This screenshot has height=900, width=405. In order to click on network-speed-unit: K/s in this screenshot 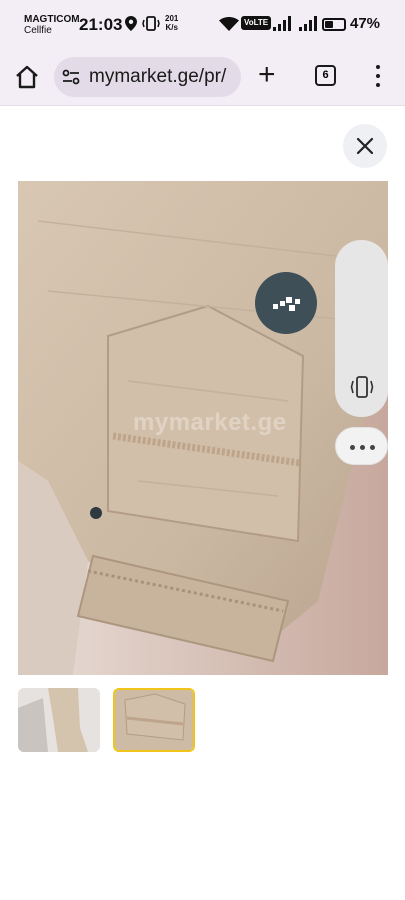, I will do `click(171, 27)`.